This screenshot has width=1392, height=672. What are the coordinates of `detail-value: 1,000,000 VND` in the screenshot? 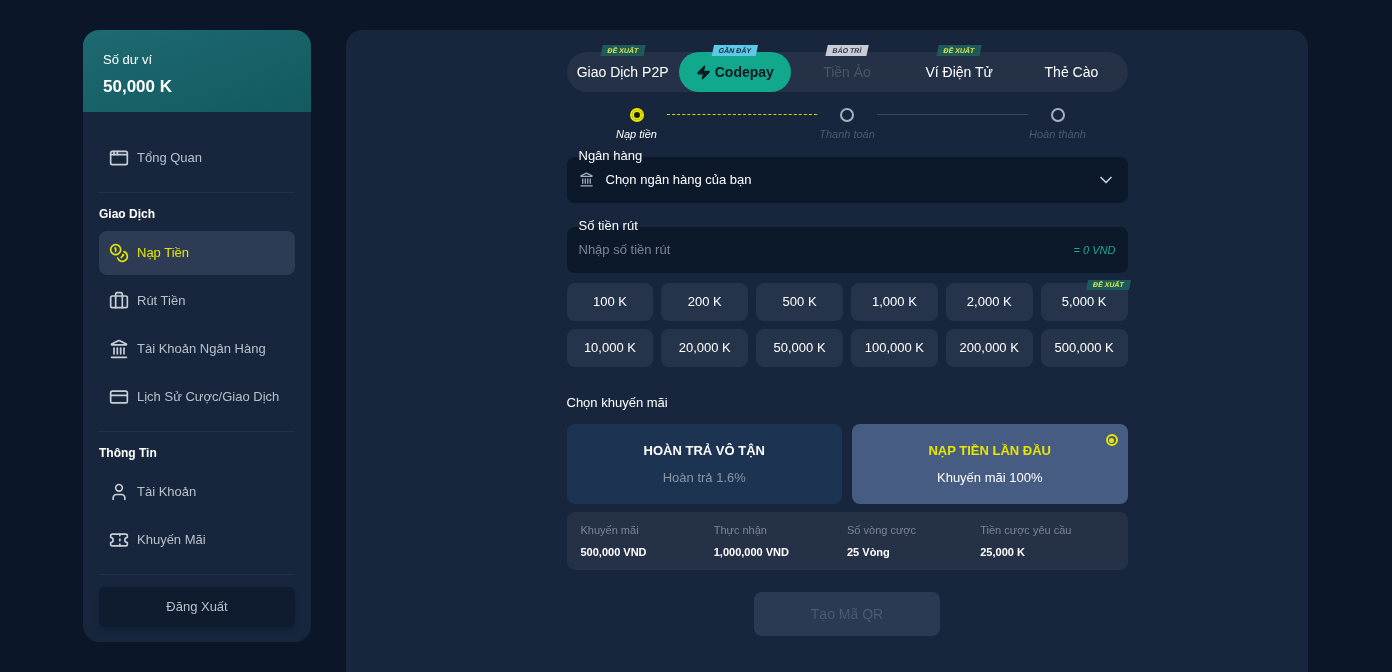 It's located at (751, 552).